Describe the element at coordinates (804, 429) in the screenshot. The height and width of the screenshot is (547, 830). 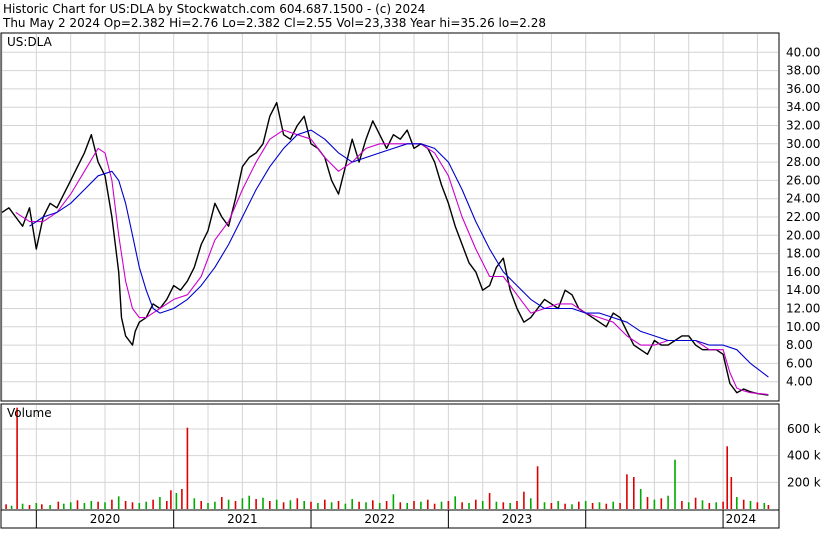
I see `volume-tick-label: 600 k` at that location.